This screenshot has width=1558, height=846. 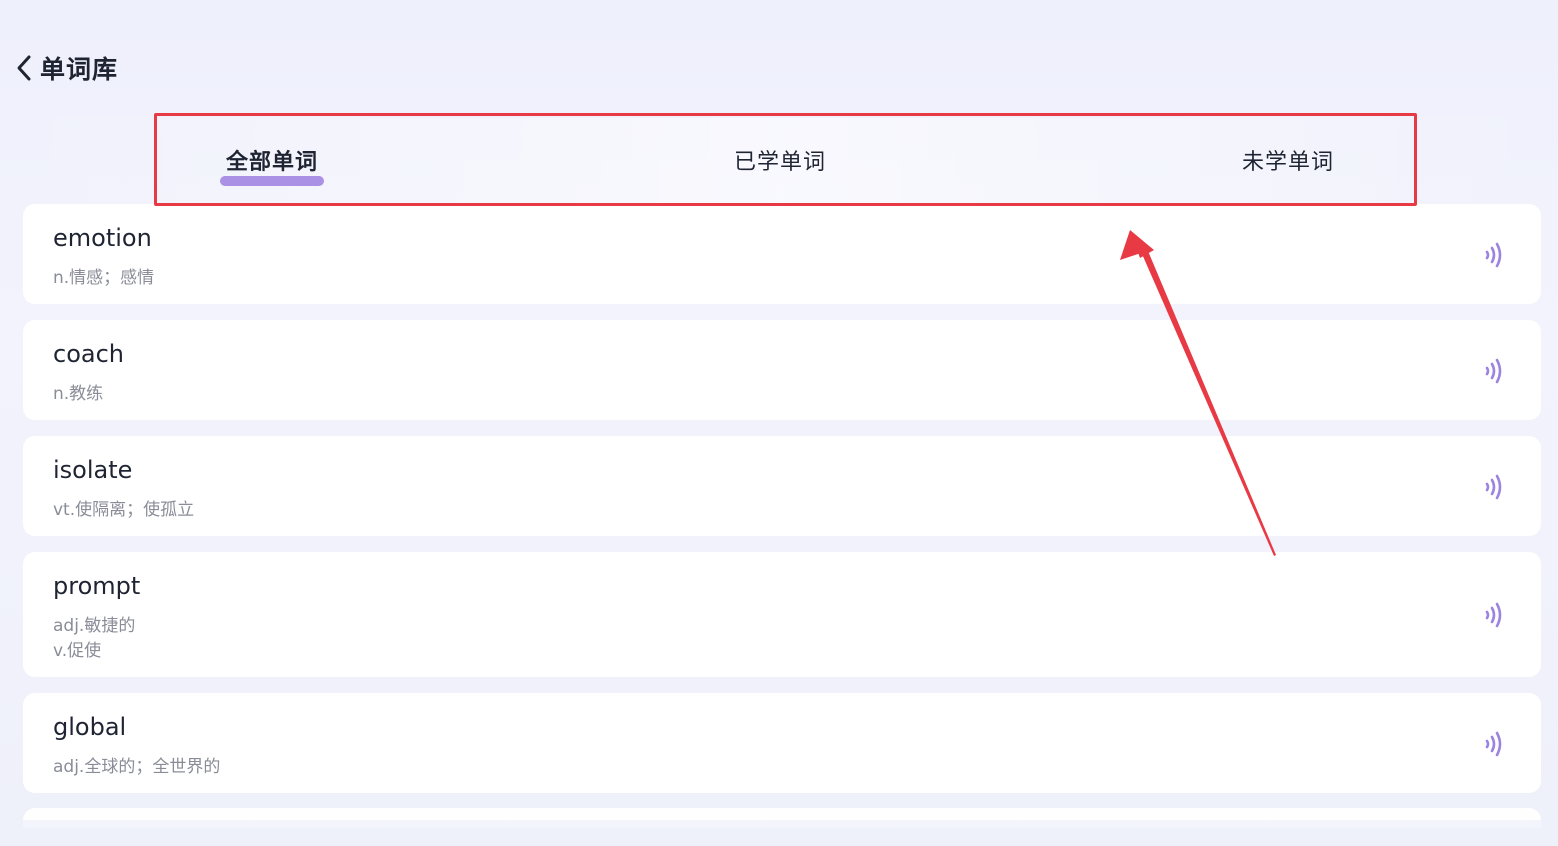 I want to click on word-meaning: n.情感；感情, so click(x=104, y=278).